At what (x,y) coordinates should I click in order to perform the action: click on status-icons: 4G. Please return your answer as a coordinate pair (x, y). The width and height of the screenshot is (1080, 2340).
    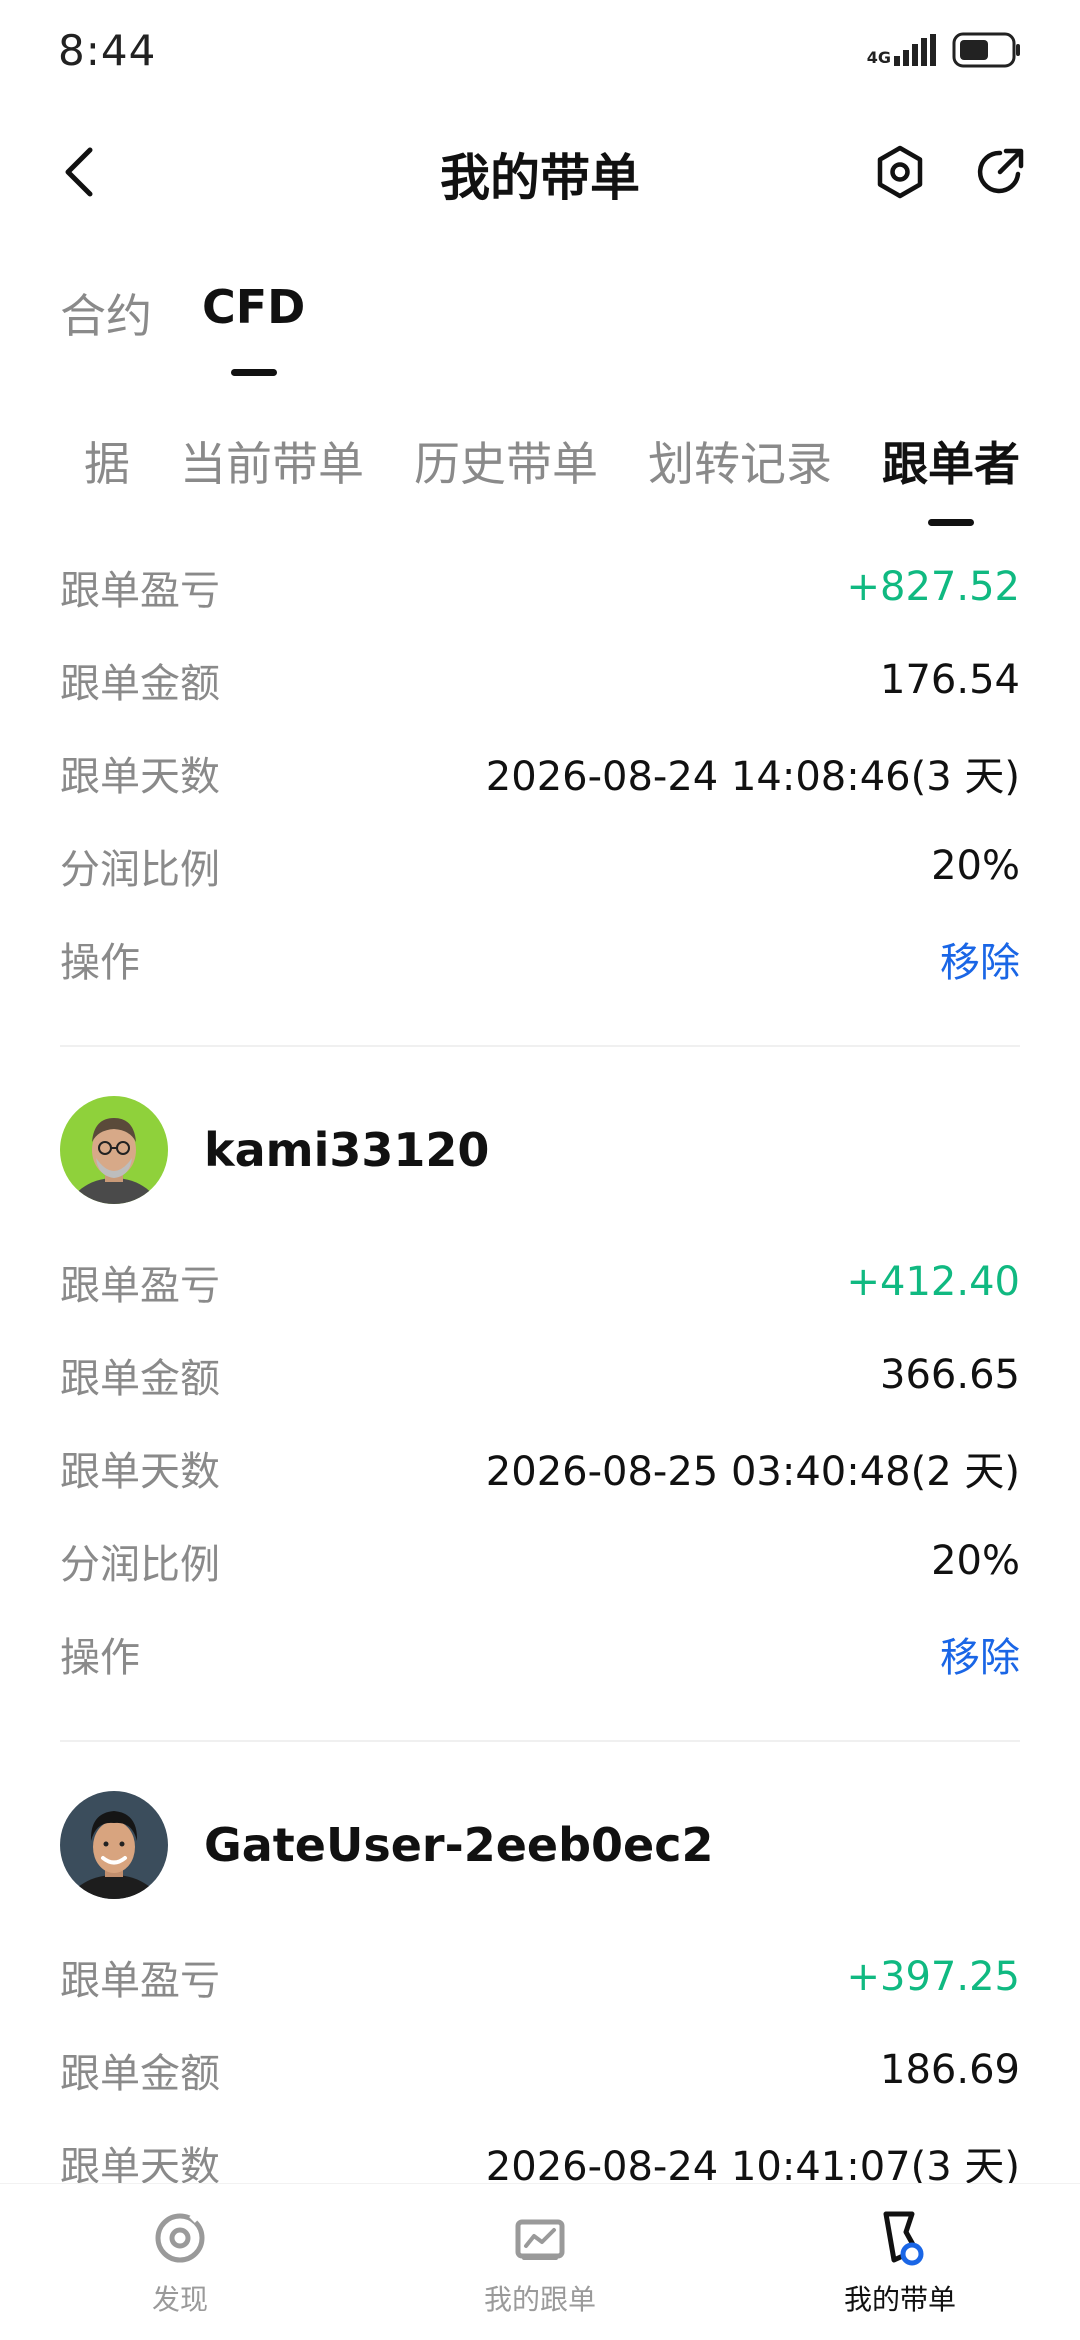
    Looking at the image, I should click on (944, 50).